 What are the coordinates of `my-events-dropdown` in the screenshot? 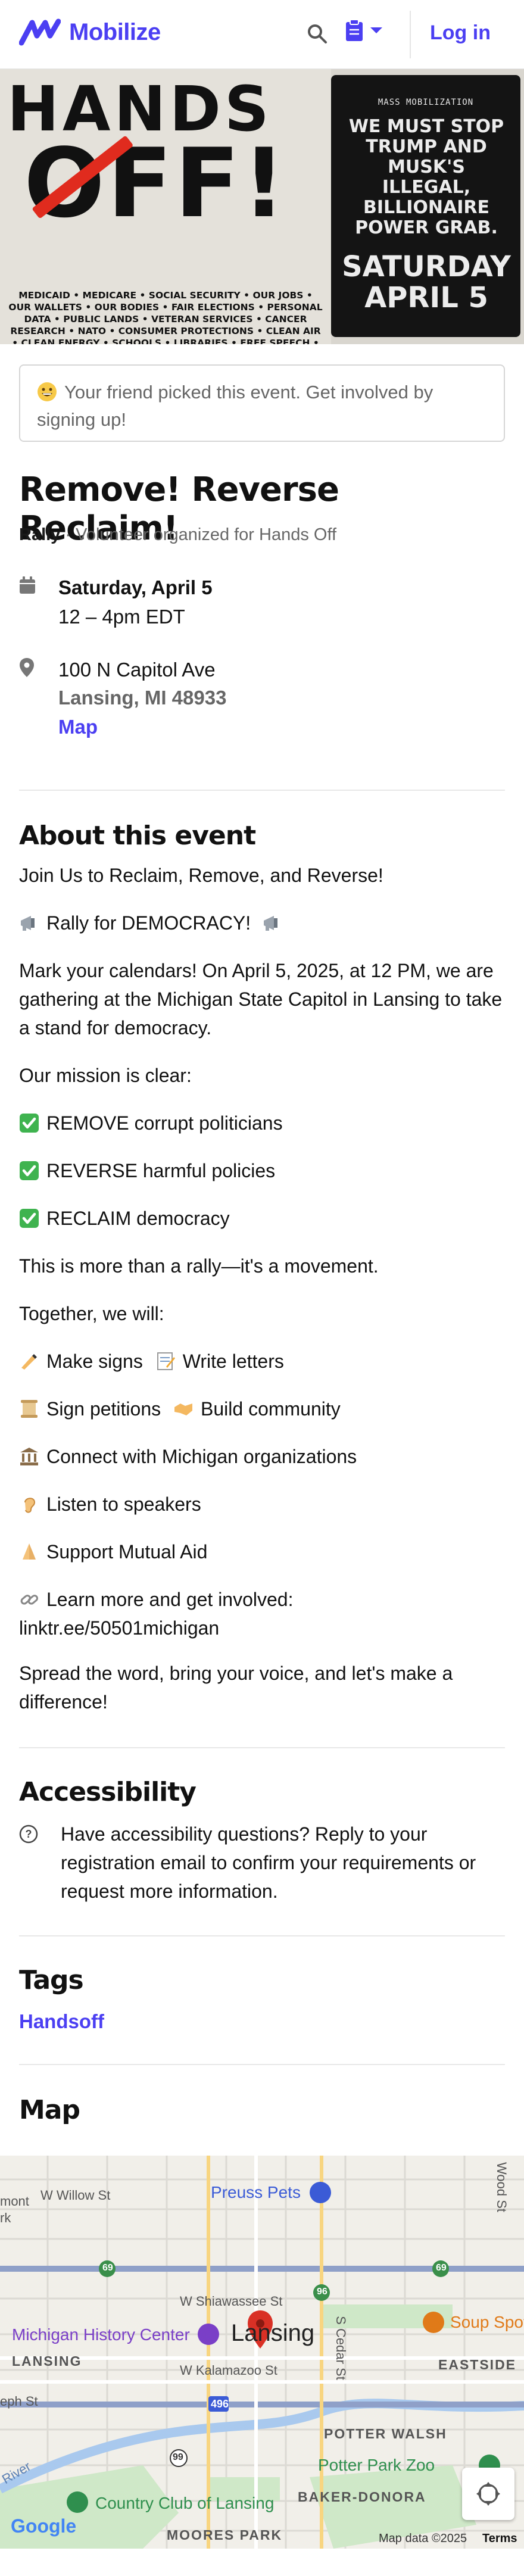 It's located at (364, 30).